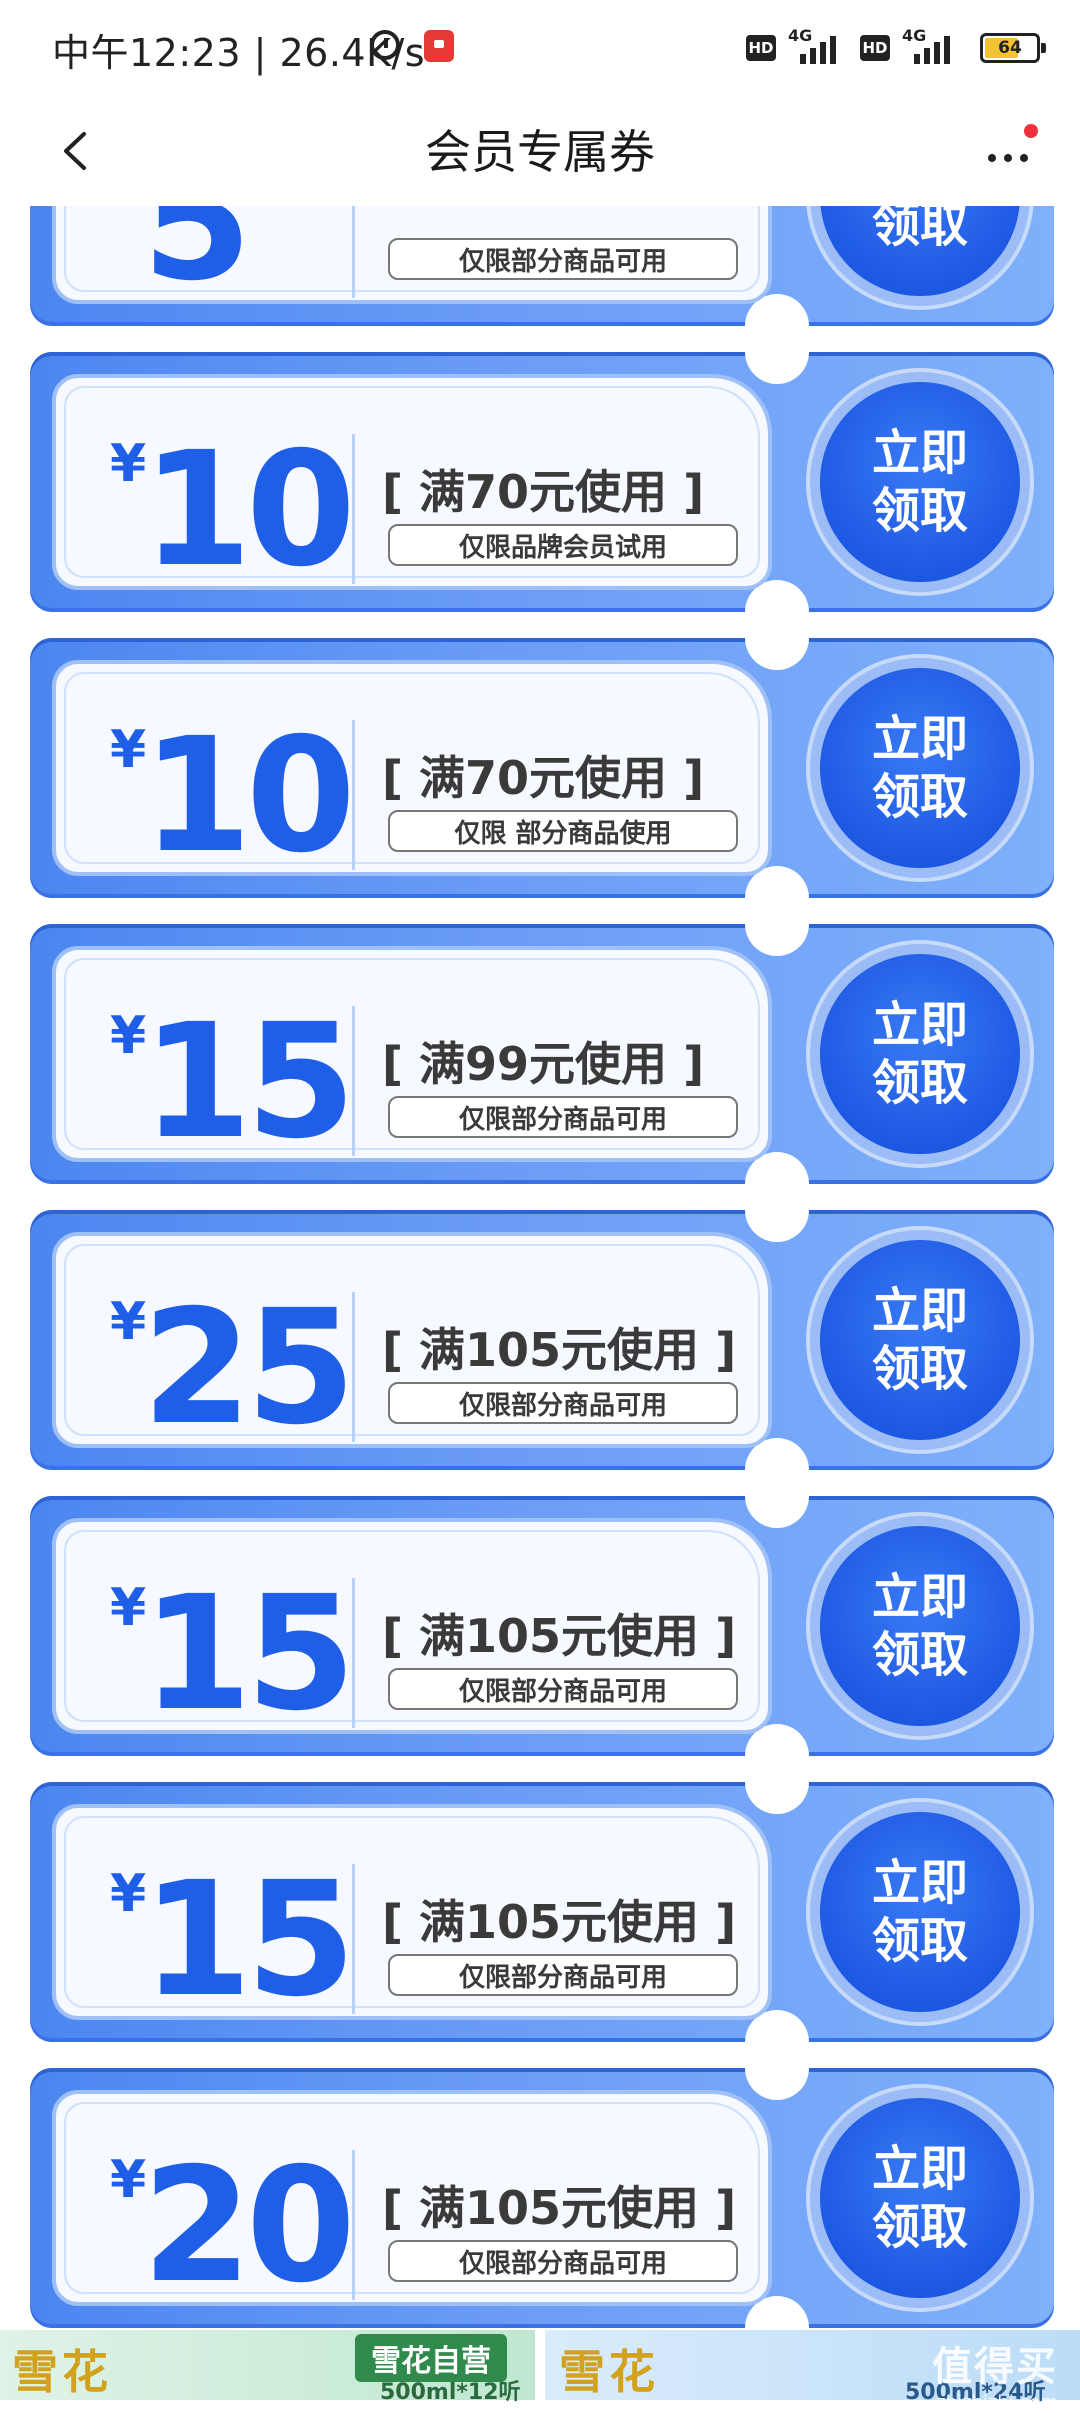 This screenshot has height=2413, width=1080. What do you see at coordinates (761, 48) in the screenshot?
I see `hd-icon: HD` at bounding box center [761, 48].